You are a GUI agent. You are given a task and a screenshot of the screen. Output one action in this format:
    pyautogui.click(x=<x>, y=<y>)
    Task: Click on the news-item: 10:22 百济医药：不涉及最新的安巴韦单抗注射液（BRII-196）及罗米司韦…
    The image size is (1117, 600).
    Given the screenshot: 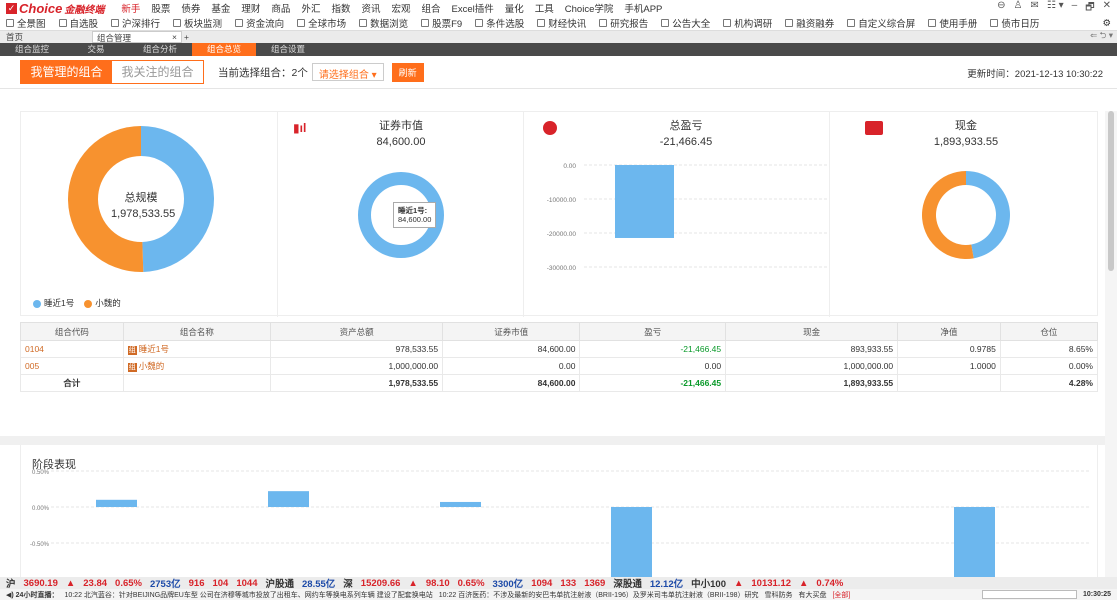 What is the action you would take?
    pyautogui.click(x=599, y=595)
    